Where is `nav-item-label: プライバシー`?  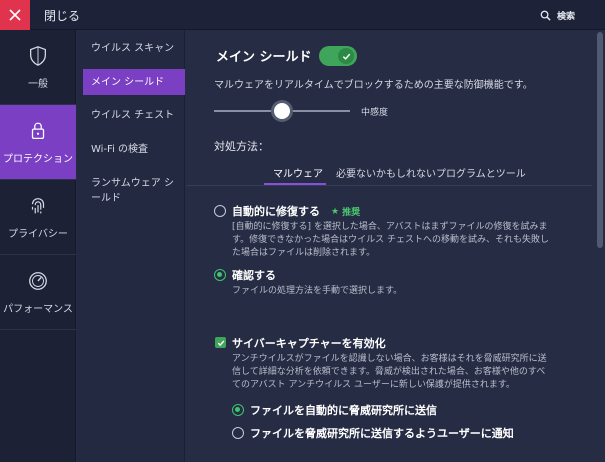 nav-item-label: プライバシー is located at coordinates (38, 234).